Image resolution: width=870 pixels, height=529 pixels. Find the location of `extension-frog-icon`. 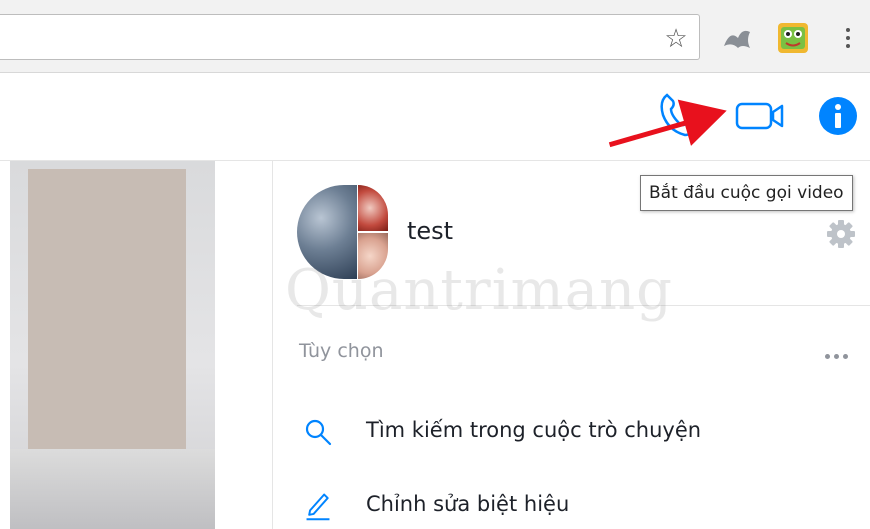

extension-frog-icon is located at coordinates (793, 38).